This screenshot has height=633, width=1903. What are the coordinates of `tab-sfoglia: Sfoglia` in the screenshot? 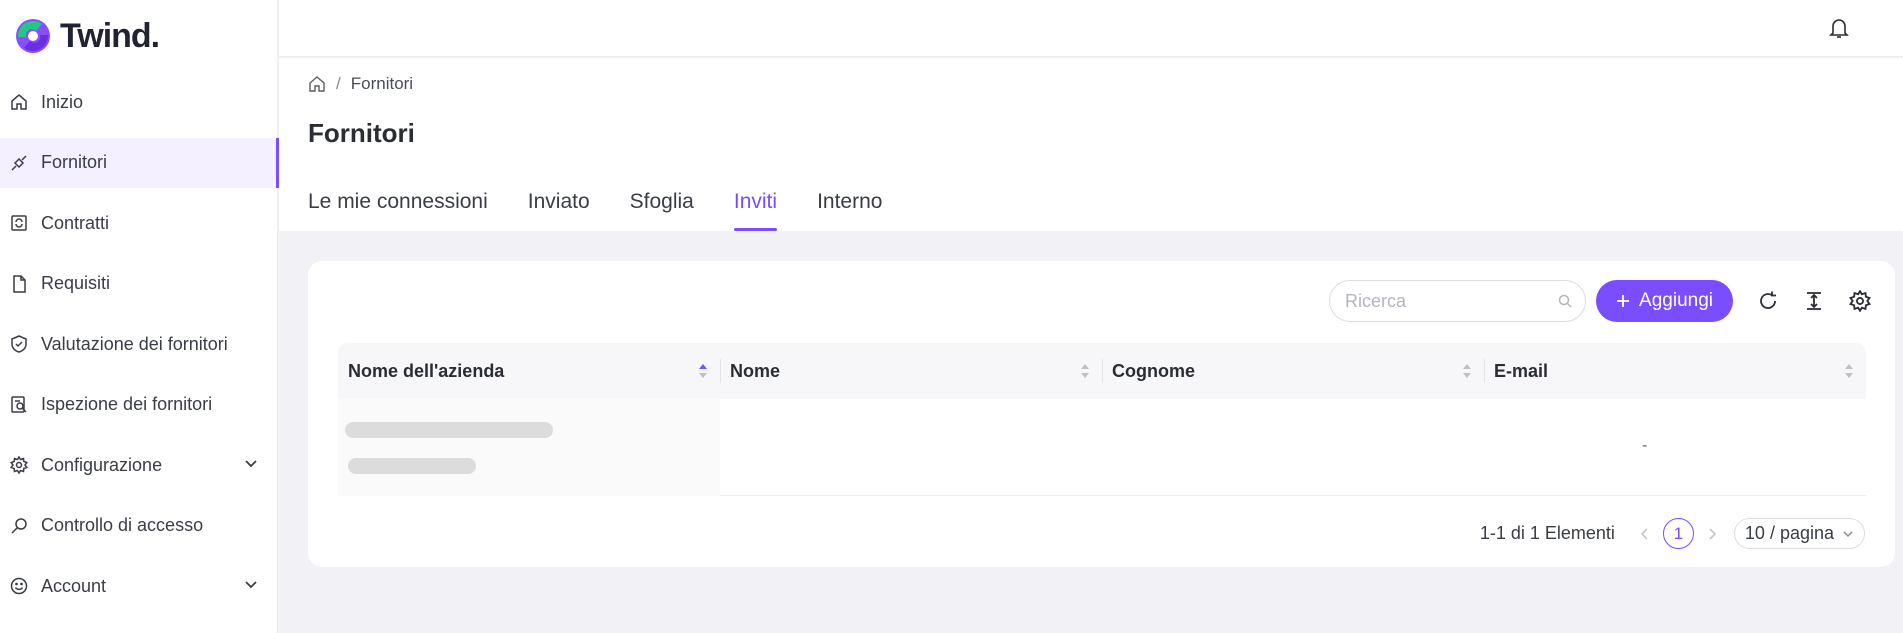 It's located at (662, 209).